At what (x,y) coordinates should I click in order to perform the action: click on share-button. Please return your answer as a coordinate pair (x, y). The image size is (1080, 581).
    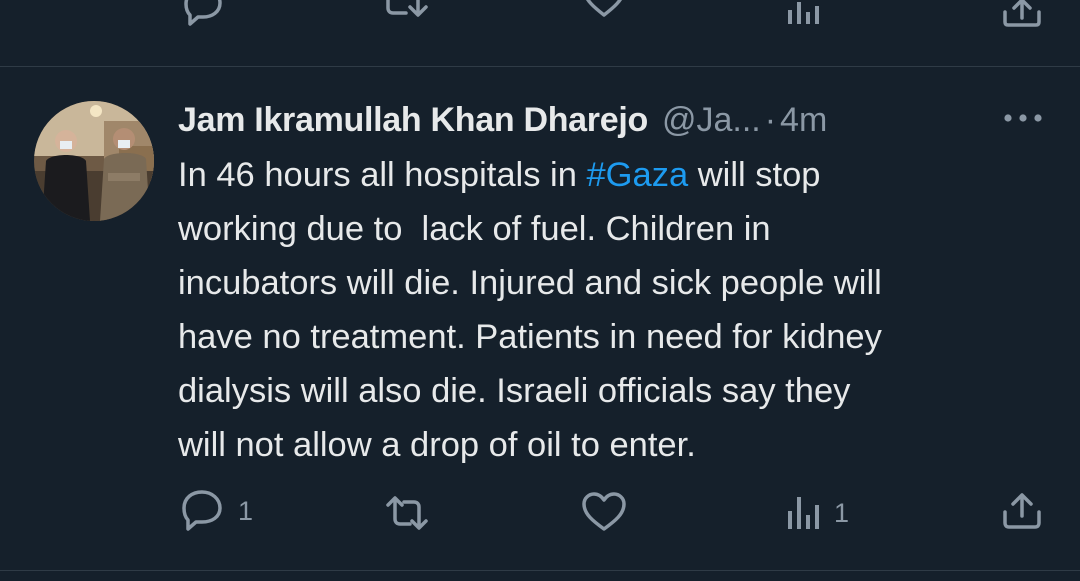
    Looking at the image, I should click on (1022, 511).